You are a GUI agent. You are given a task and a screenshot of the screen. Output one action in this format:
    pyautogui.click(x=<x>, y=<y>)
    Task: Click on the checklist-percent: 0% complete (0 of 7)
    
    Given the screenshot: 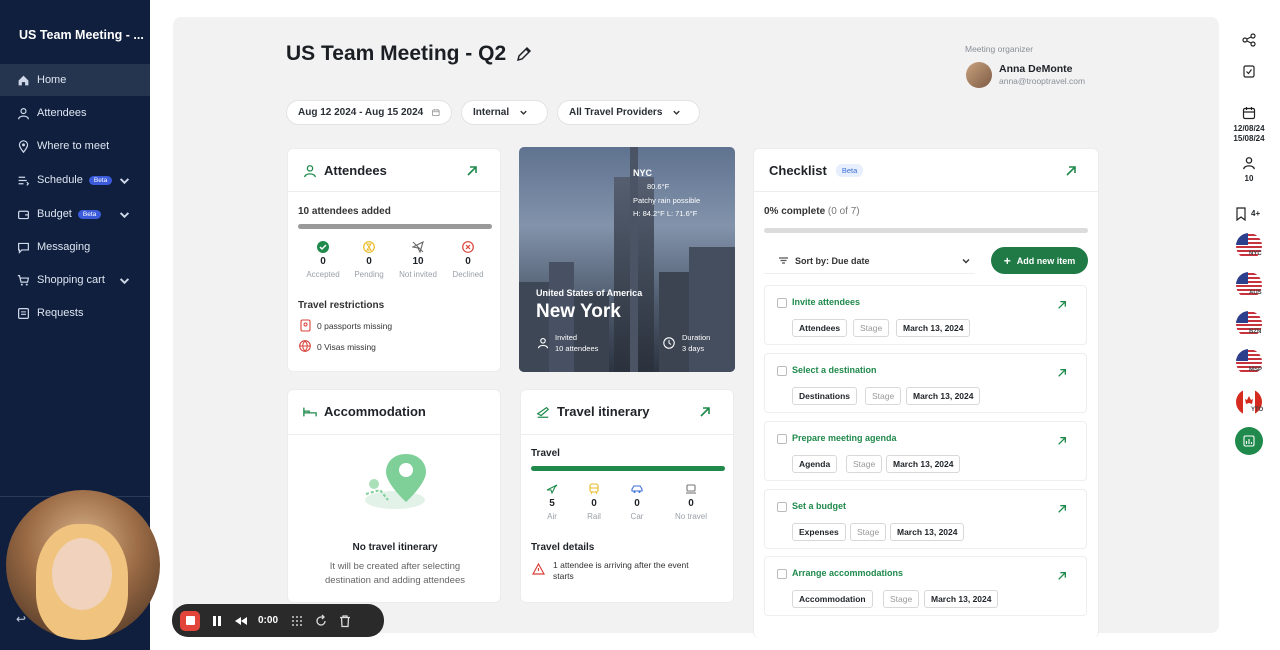 What is the action you would take?
    pyautogui.click(x=812, y=211)
    